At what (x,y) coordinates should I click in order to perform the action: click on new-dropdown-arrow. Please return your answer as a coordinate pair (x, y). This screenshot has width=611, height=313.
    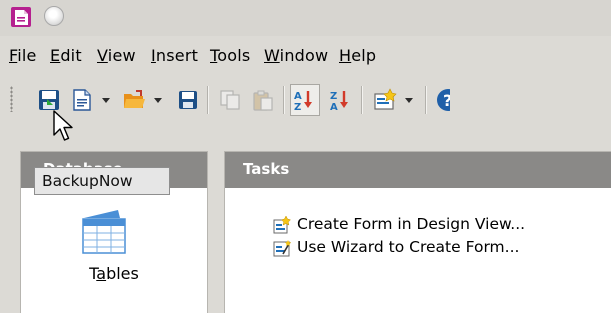
    Looking at the image, I should click on (106, 100).